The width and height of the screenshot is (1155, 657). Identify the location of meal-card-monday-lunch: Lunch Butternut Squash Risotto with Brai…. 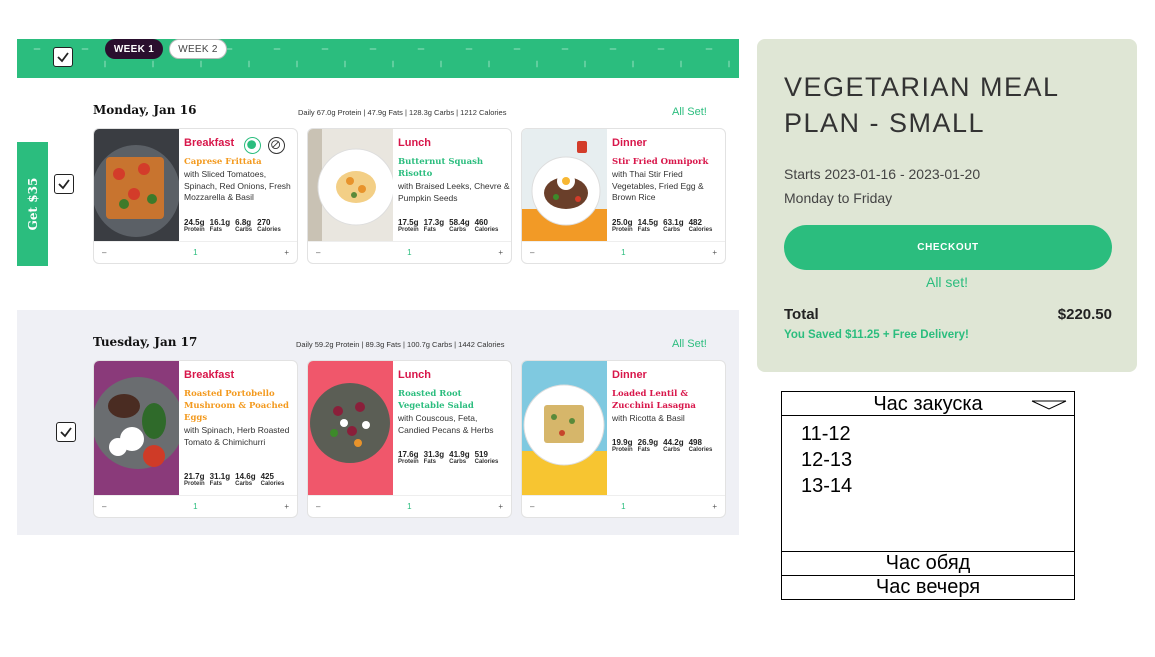
(409, 196).